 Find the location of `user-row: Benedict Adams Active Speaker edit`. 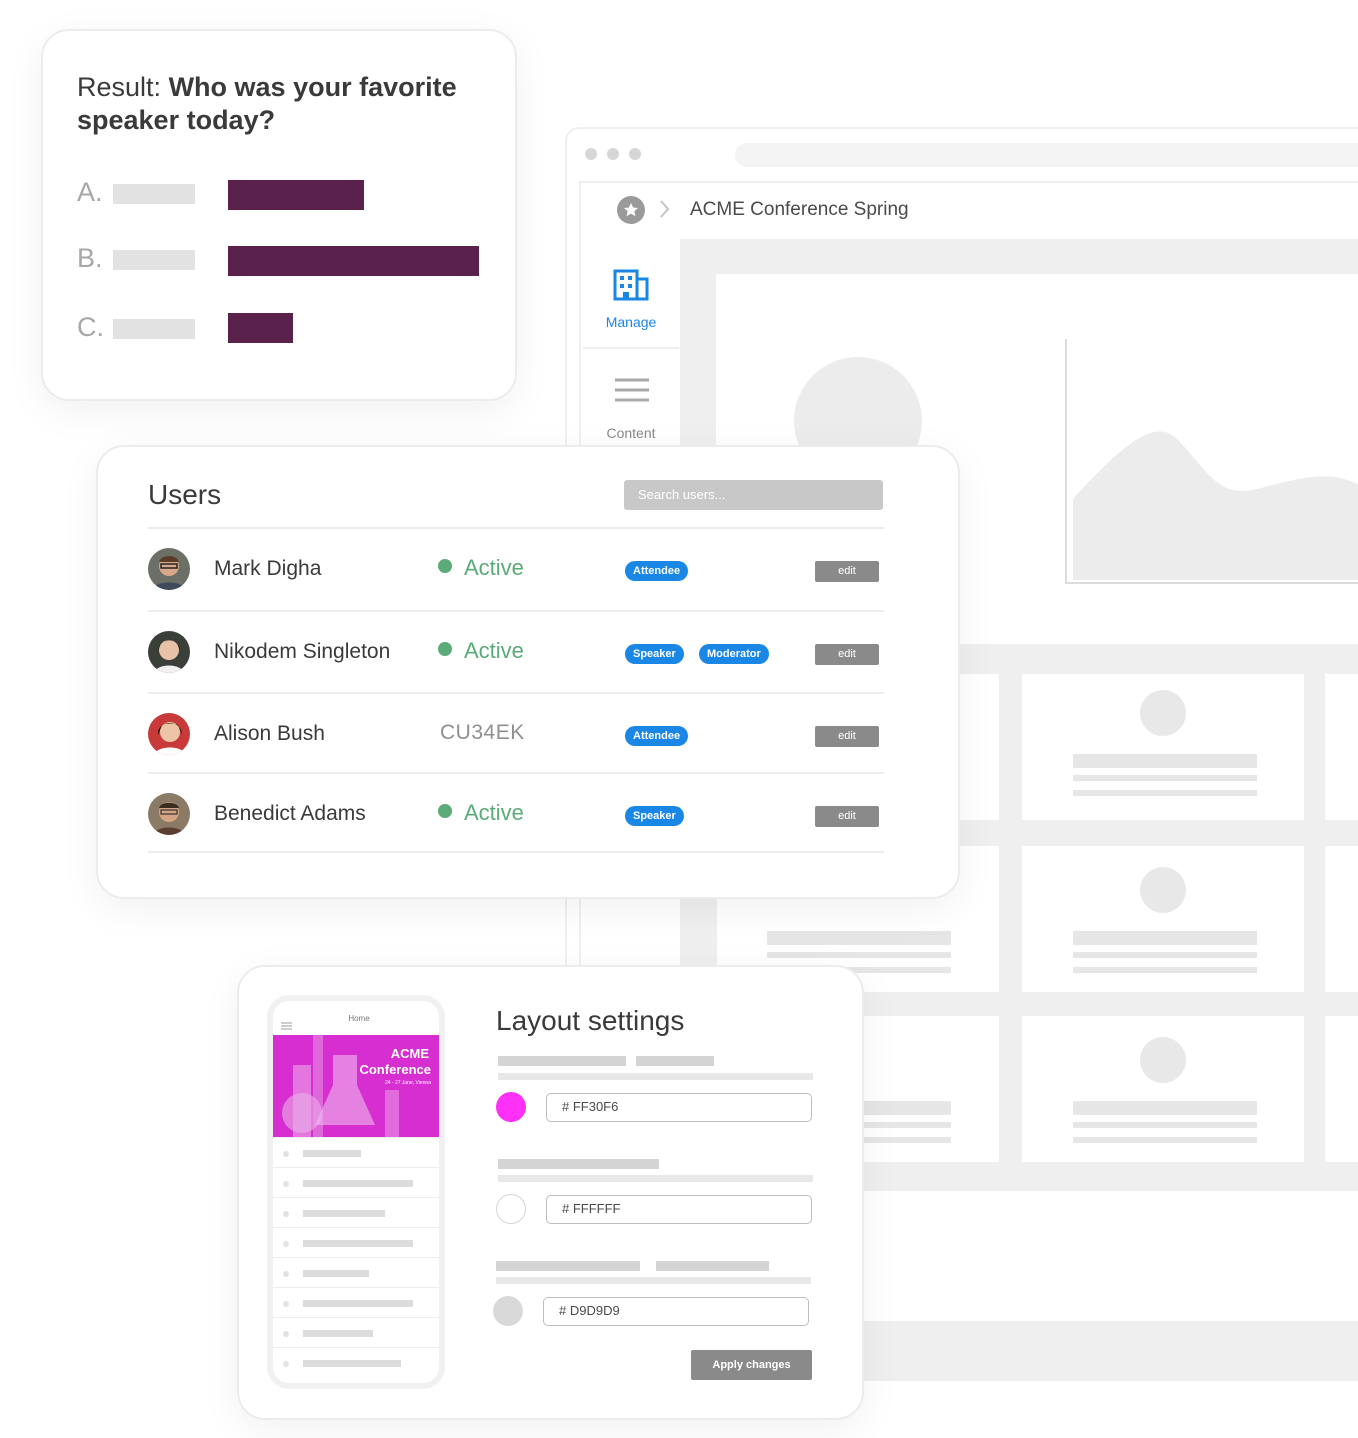

user-row: Benedict Adams Active Speaker edit is located at coordinates (516, 813).